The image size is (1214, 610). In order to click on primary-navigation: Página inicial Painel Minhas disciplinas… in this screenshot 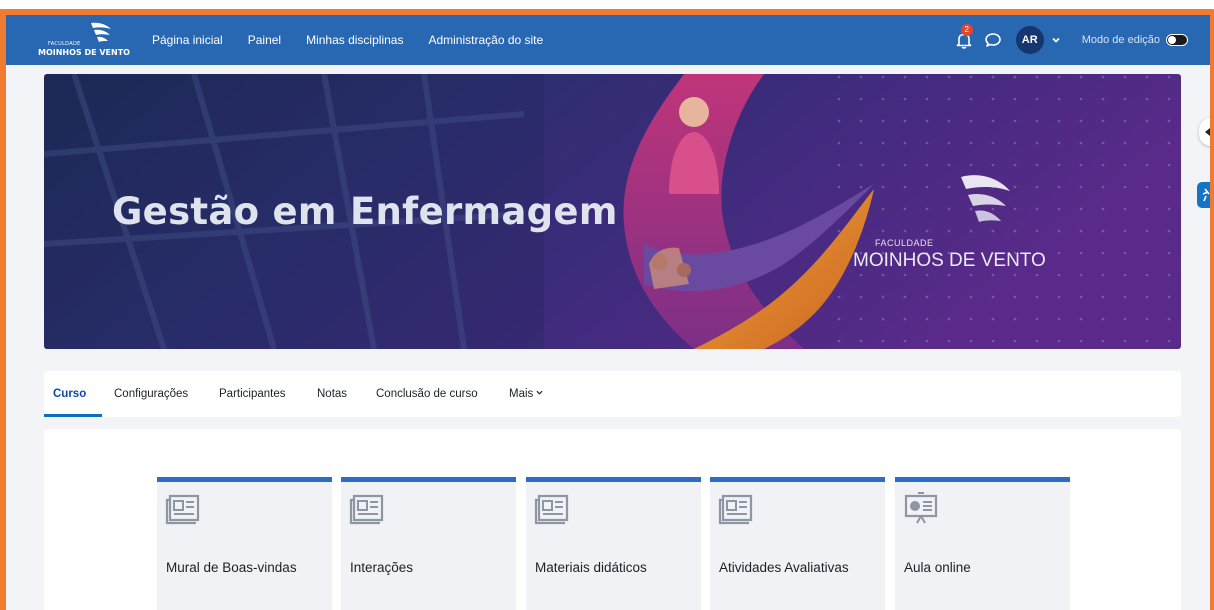, I will do `click(360, 40)`.